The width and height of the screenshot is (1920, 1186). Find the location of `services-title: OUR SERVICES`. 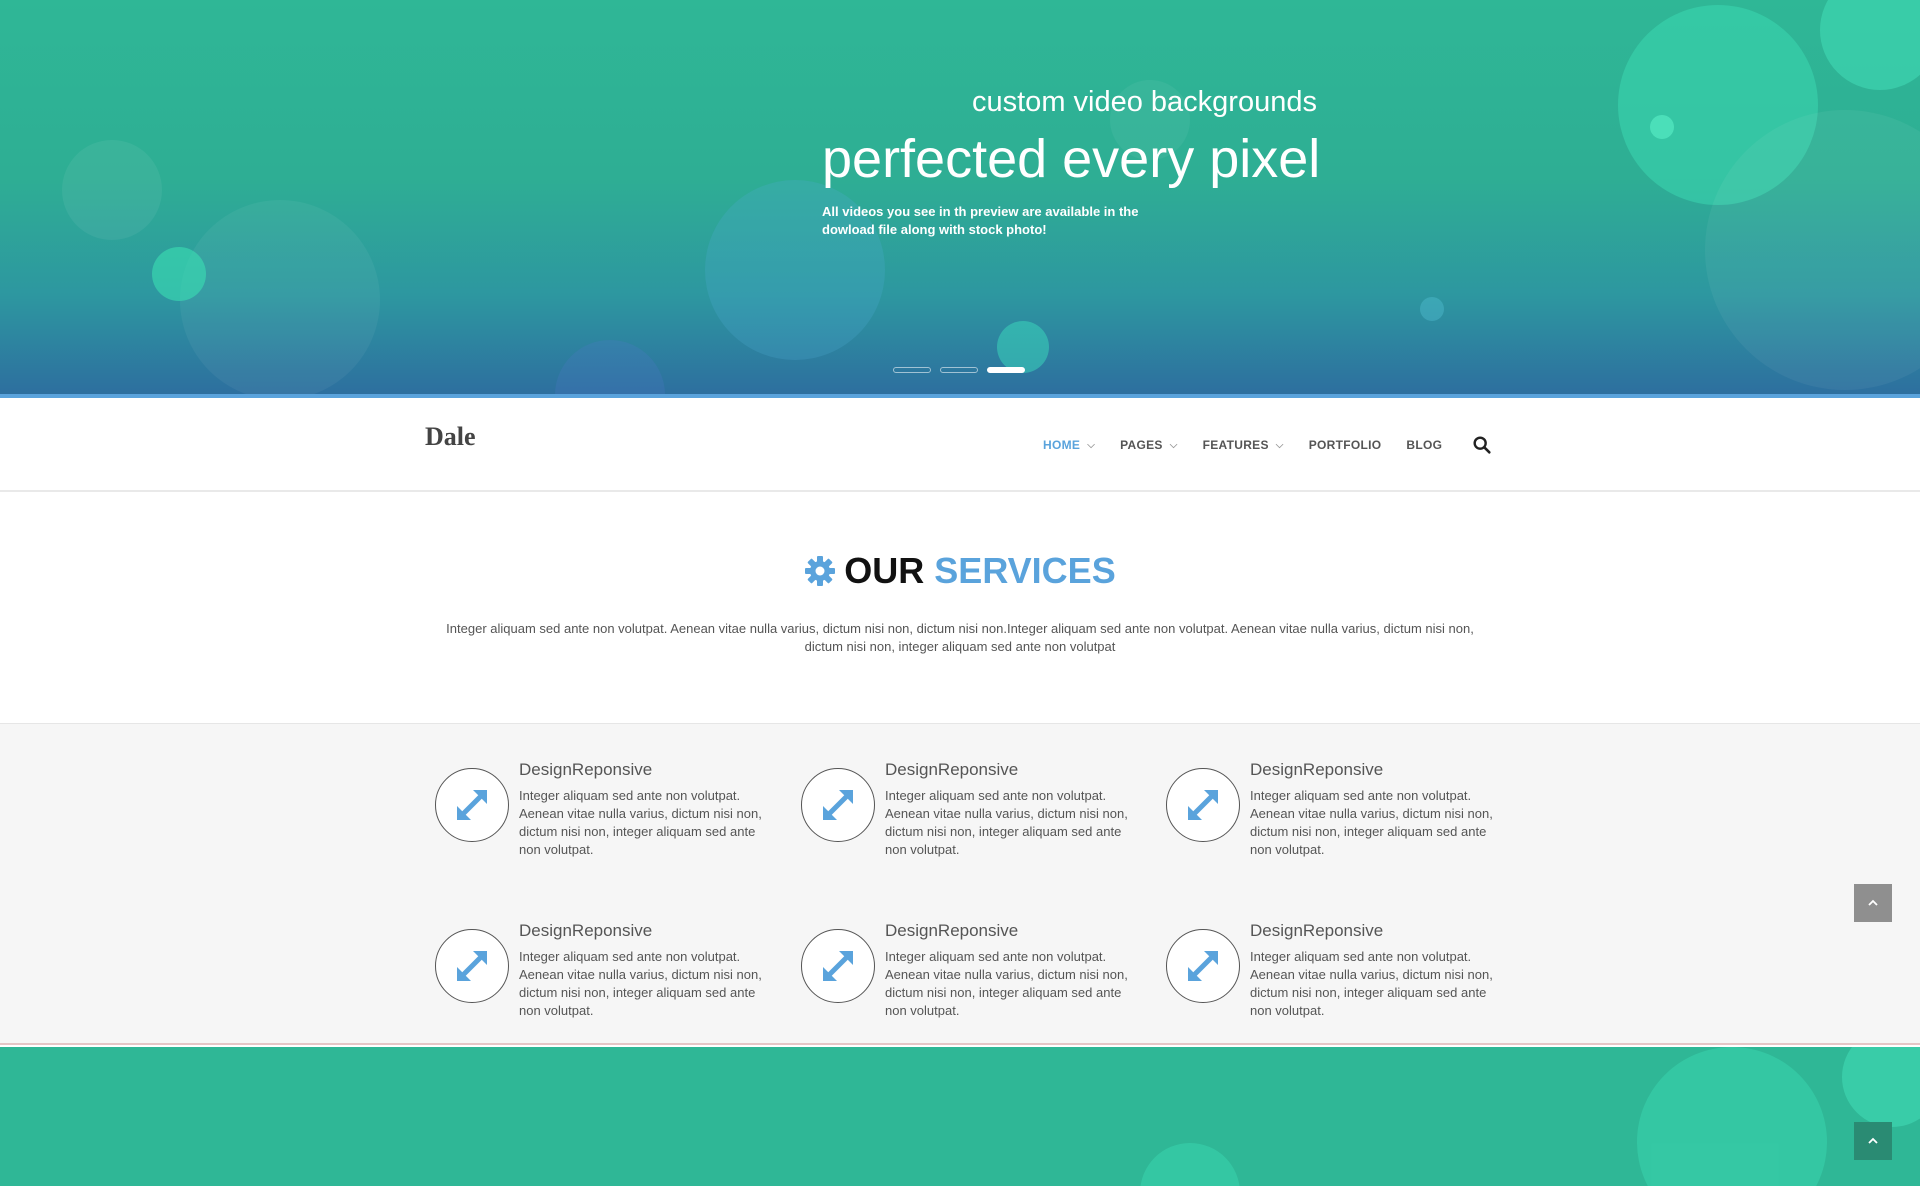

services-title: OUR SERVICES is located at coordinates (960, 571).